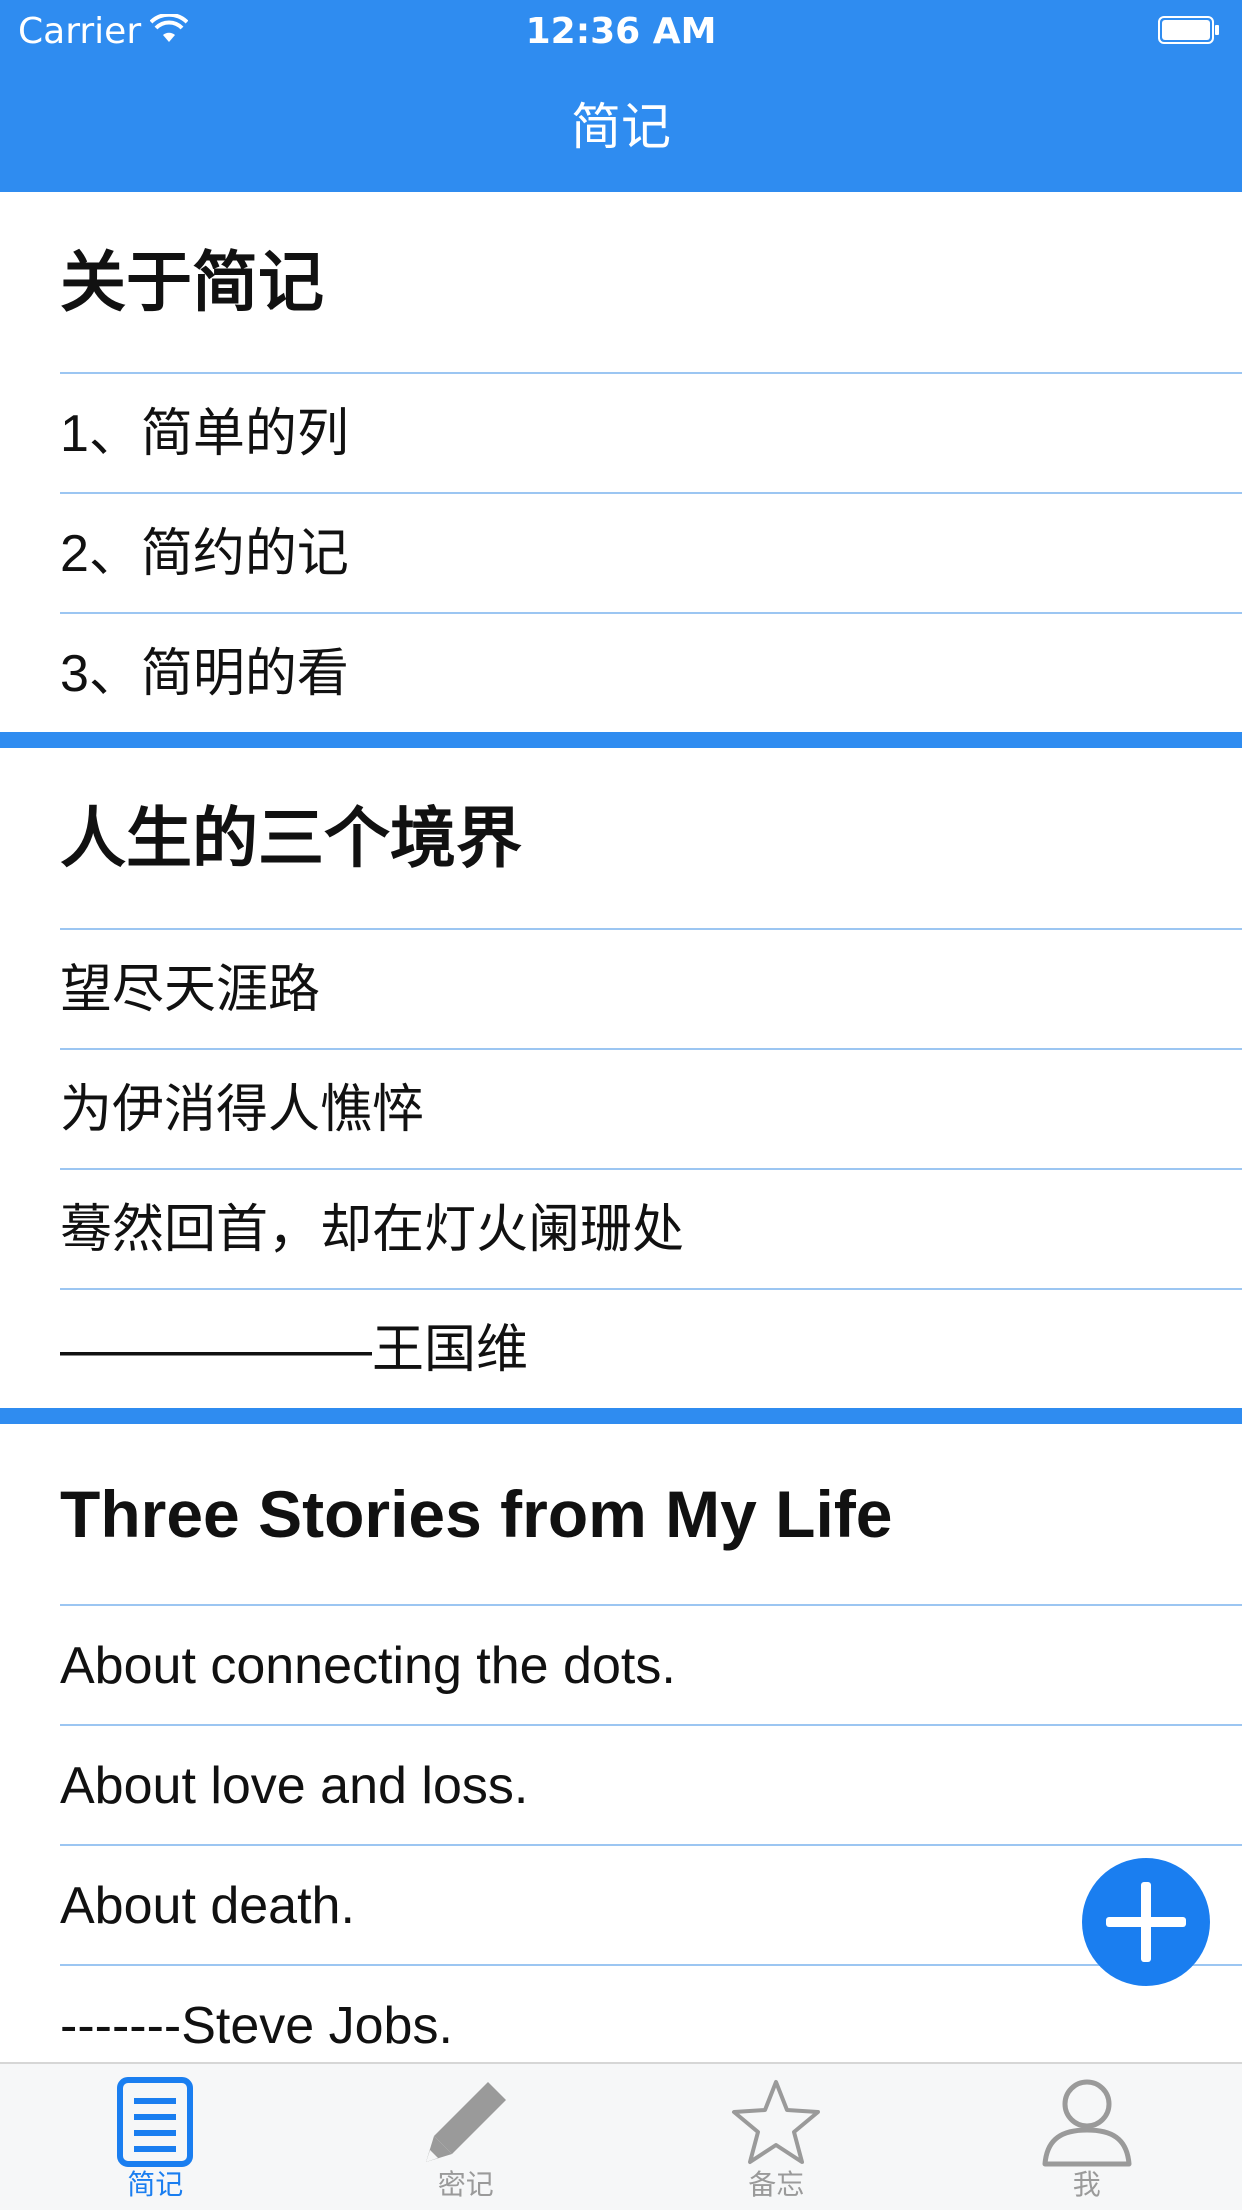  Describe the element at coordinates (776, 2185) in the screenshot. I see `tab-label: 备忘` at that location.